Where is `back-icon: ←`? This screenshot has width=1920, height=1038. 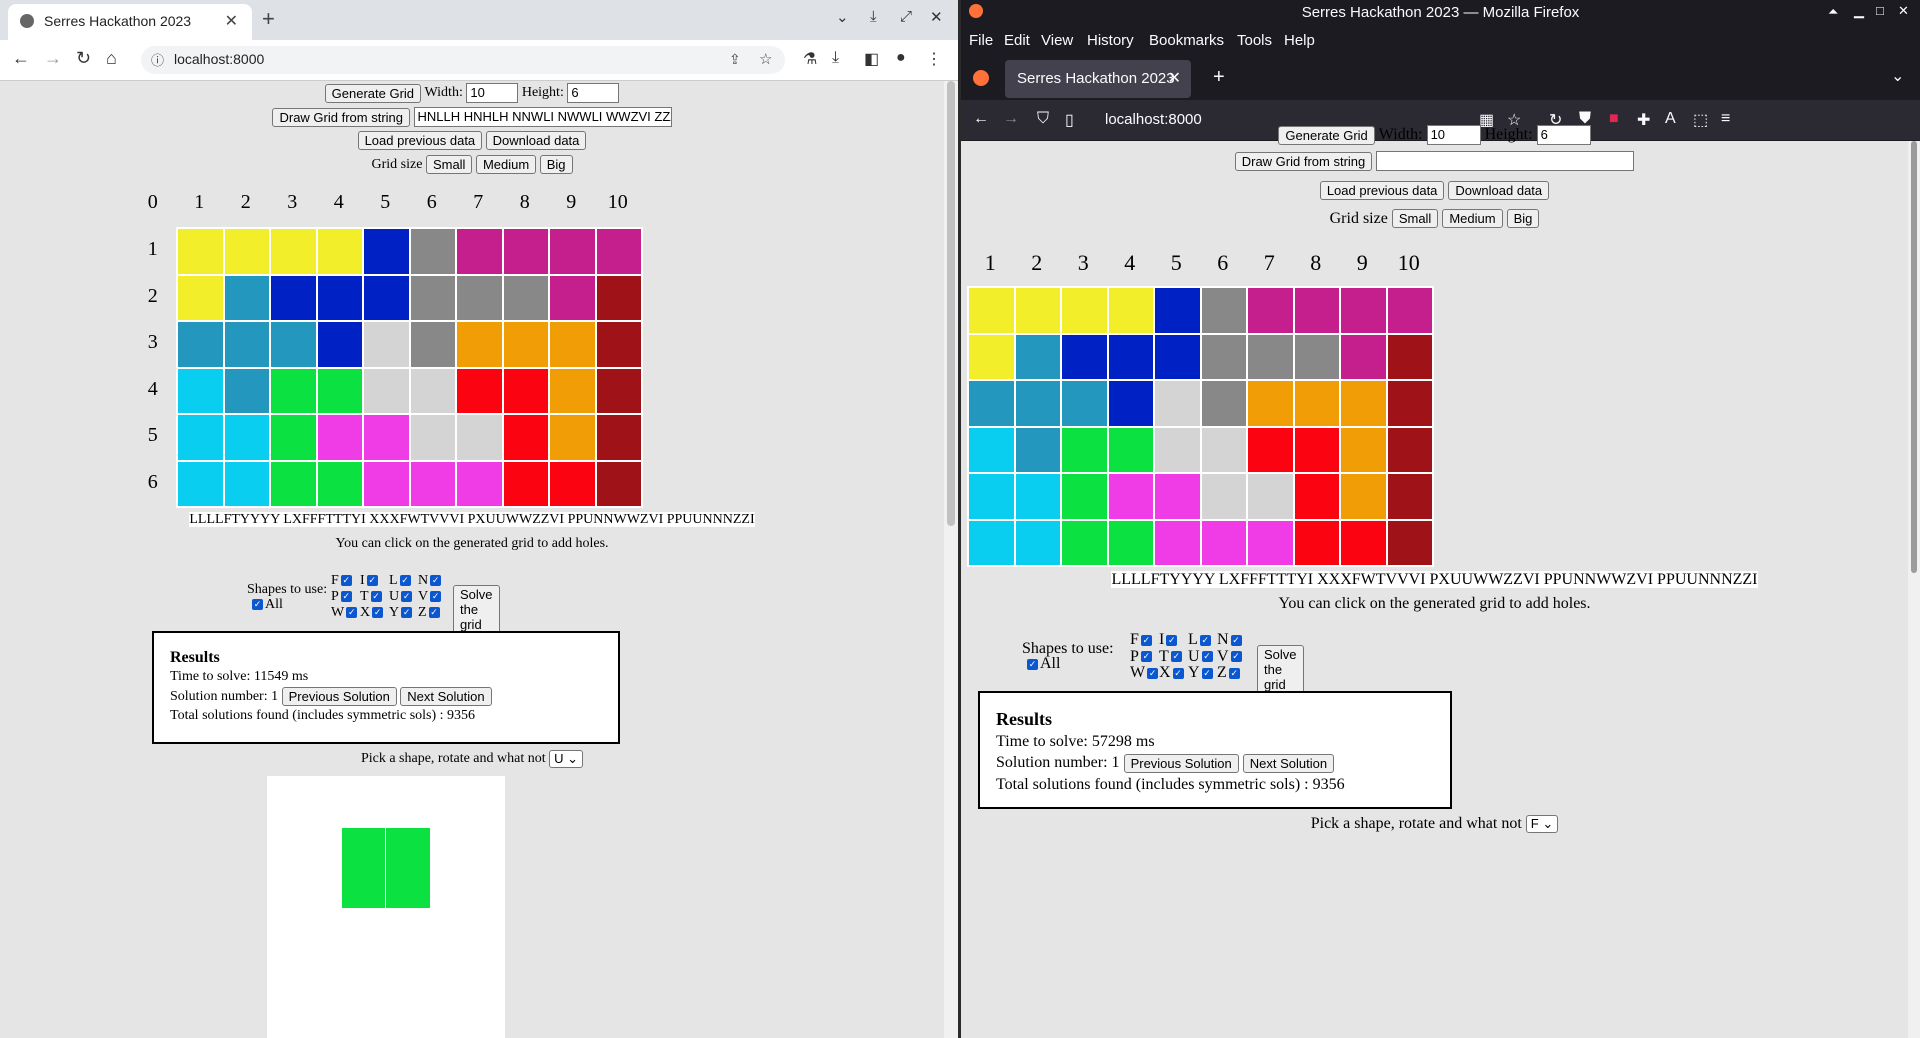
back-icon: ← is located at coordinates (21, 58).